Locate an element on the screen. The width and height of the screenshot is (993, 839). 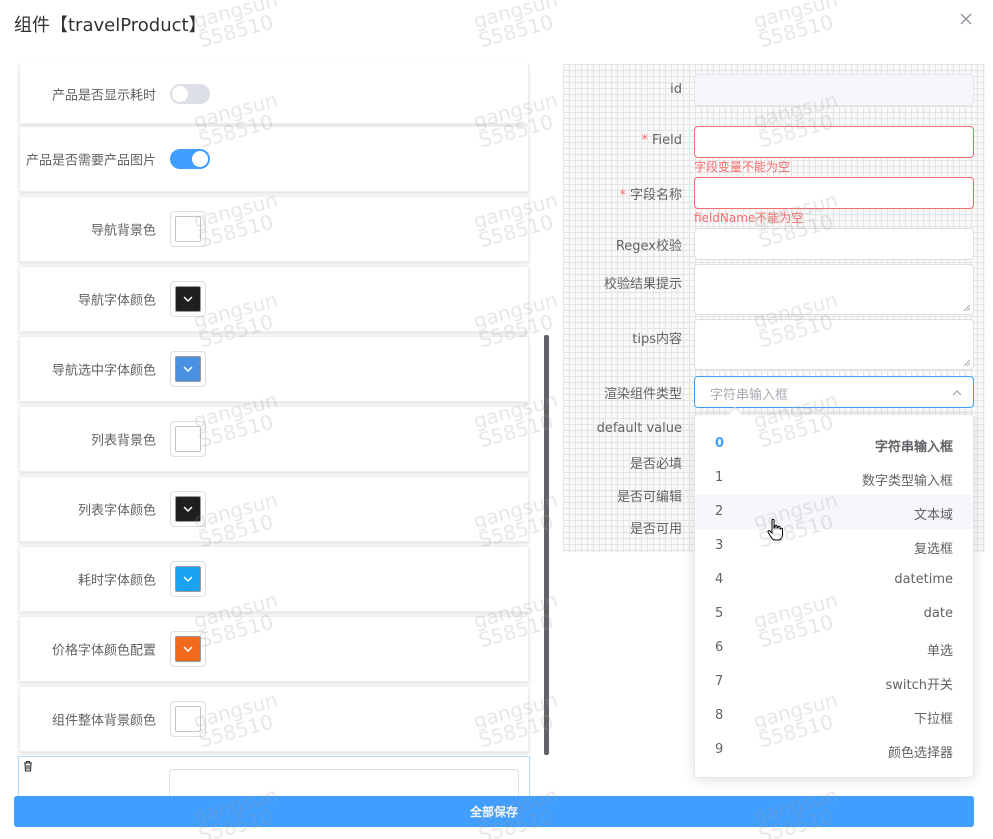
setting-card-nav-selected-font: 导航选中字体颜色 is located at coordinates (274, 369).